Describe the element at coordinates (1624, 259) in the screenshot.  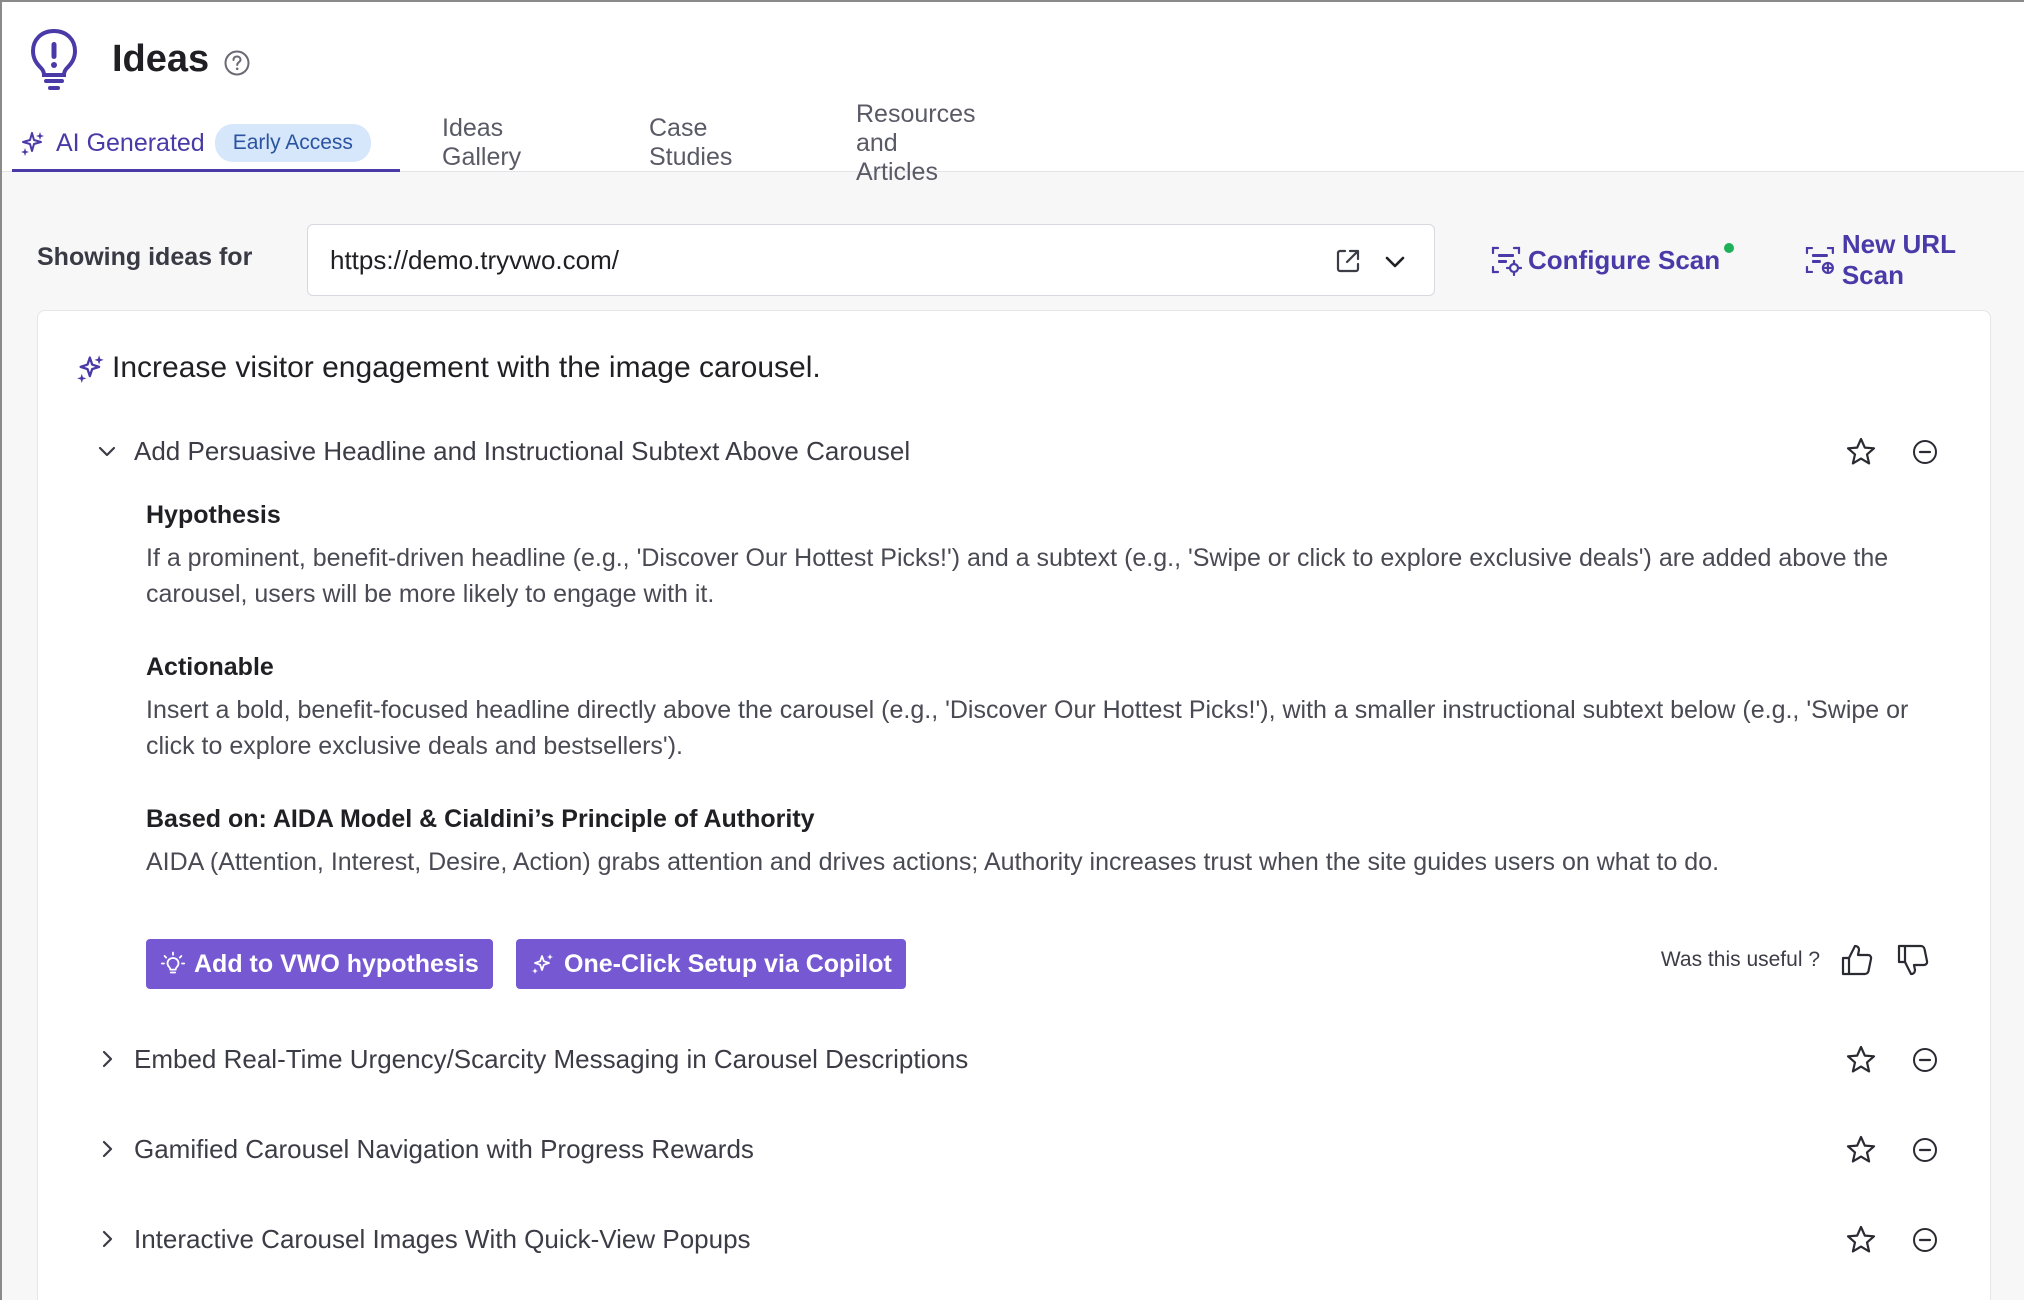
I see `configure-scan-label: Configure Scan` at that location.